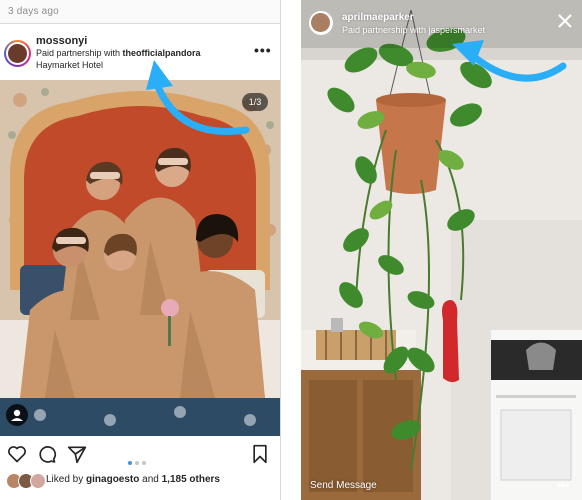  What do you see at coordinates (343, 485) in the screenshot?
I see `send-message-input: Send Message` at bounding box center [343, 485].